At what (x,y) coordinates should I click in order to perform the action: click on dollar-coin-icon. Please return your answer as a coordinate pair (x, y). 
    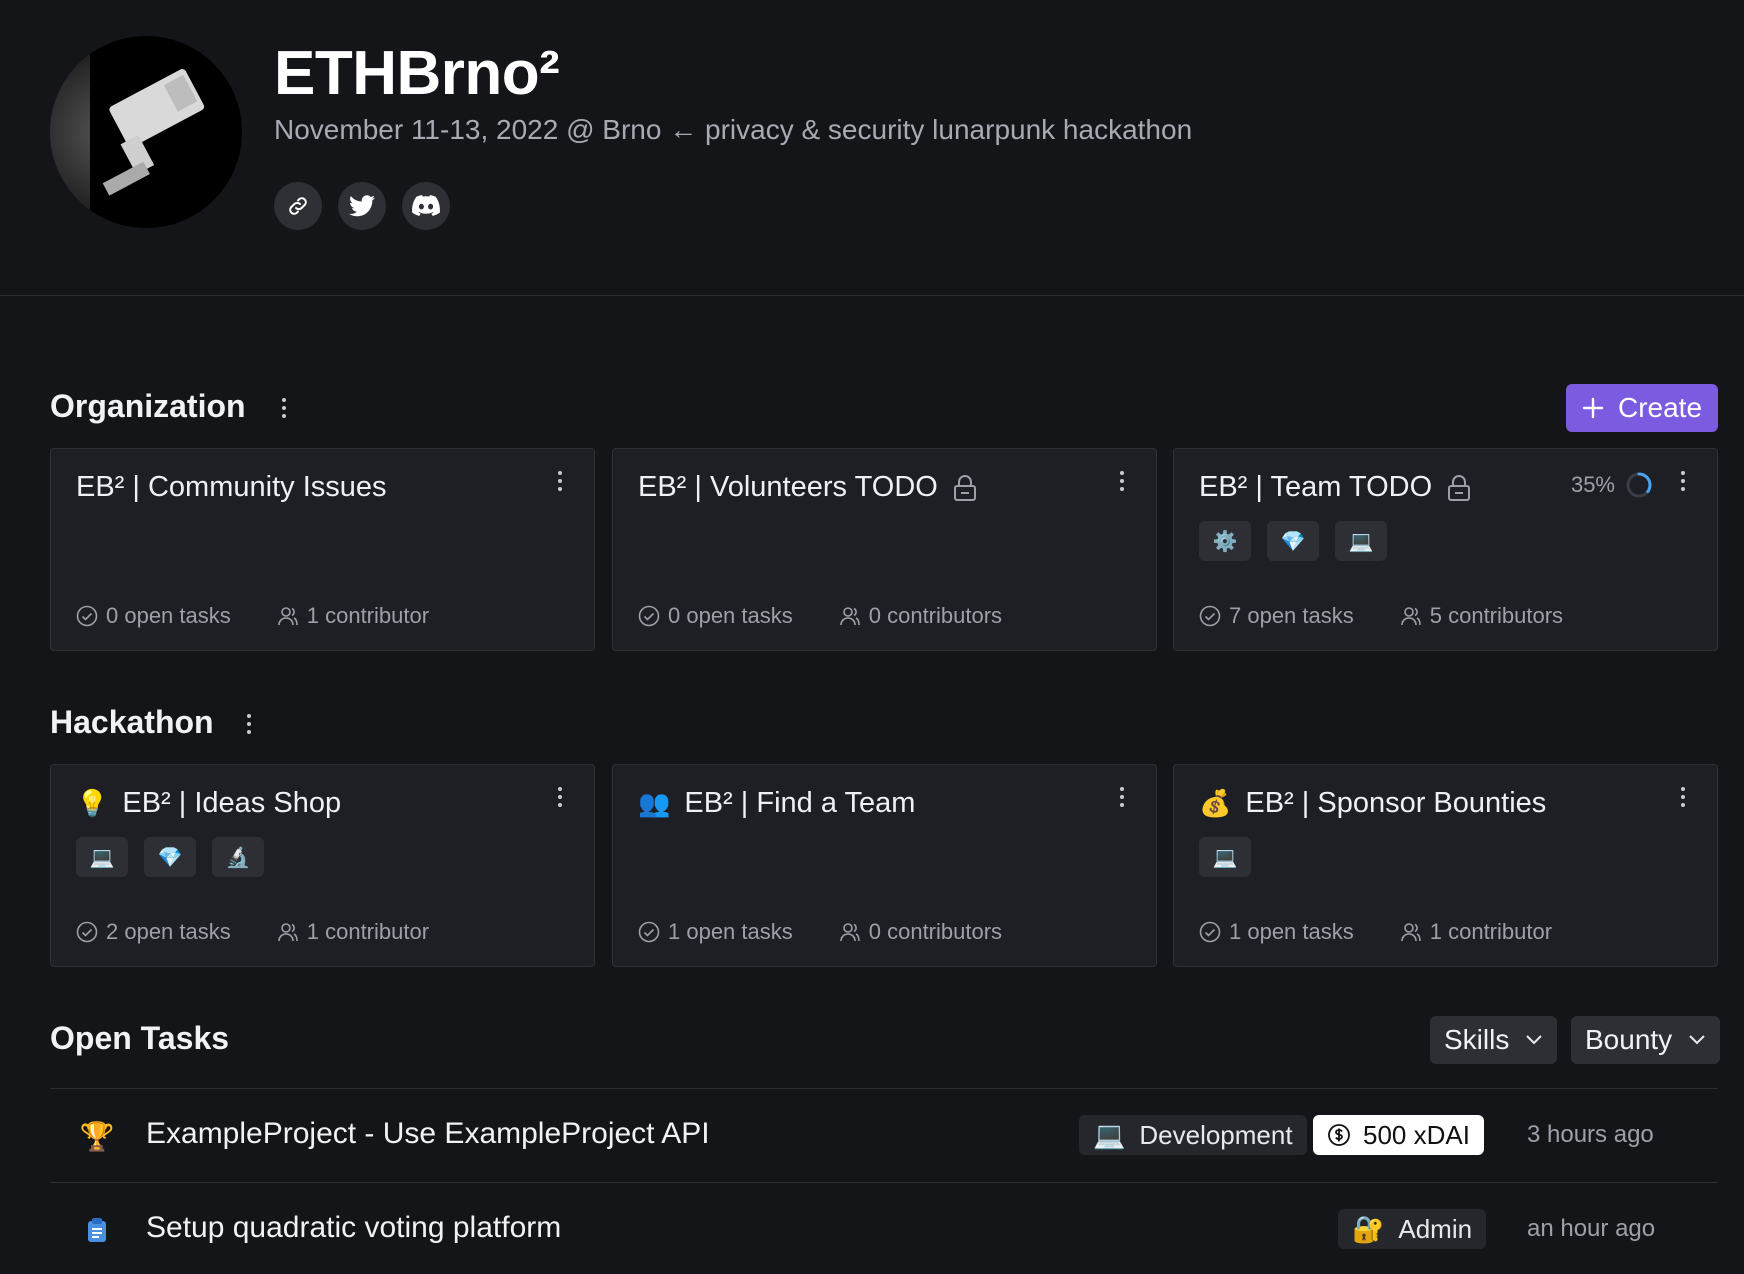
    Looking at the image, I should click on (1339, 1135).